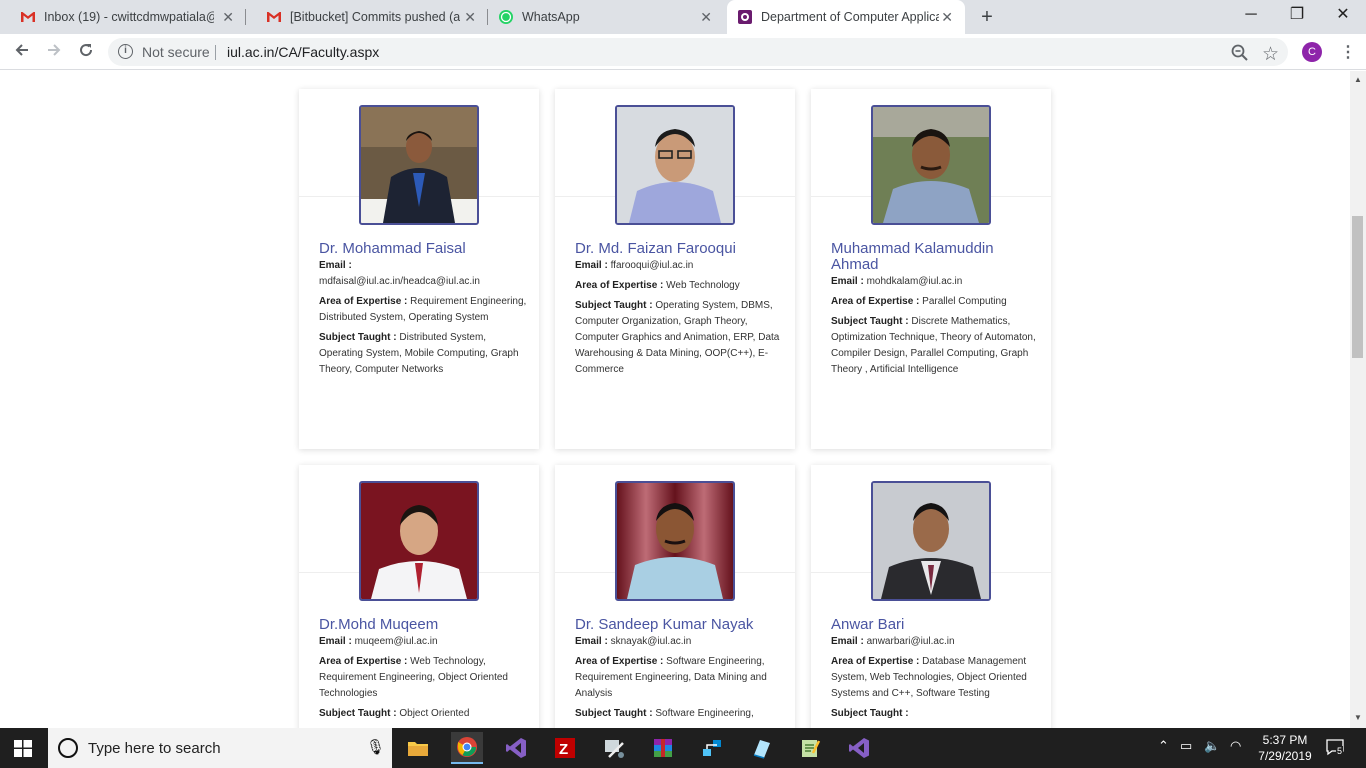 The image size is (1366, 768). Describe the element at coordinates (870, 713) in the screenshot. I see `subjects-row: Subject Taught :` at that location.